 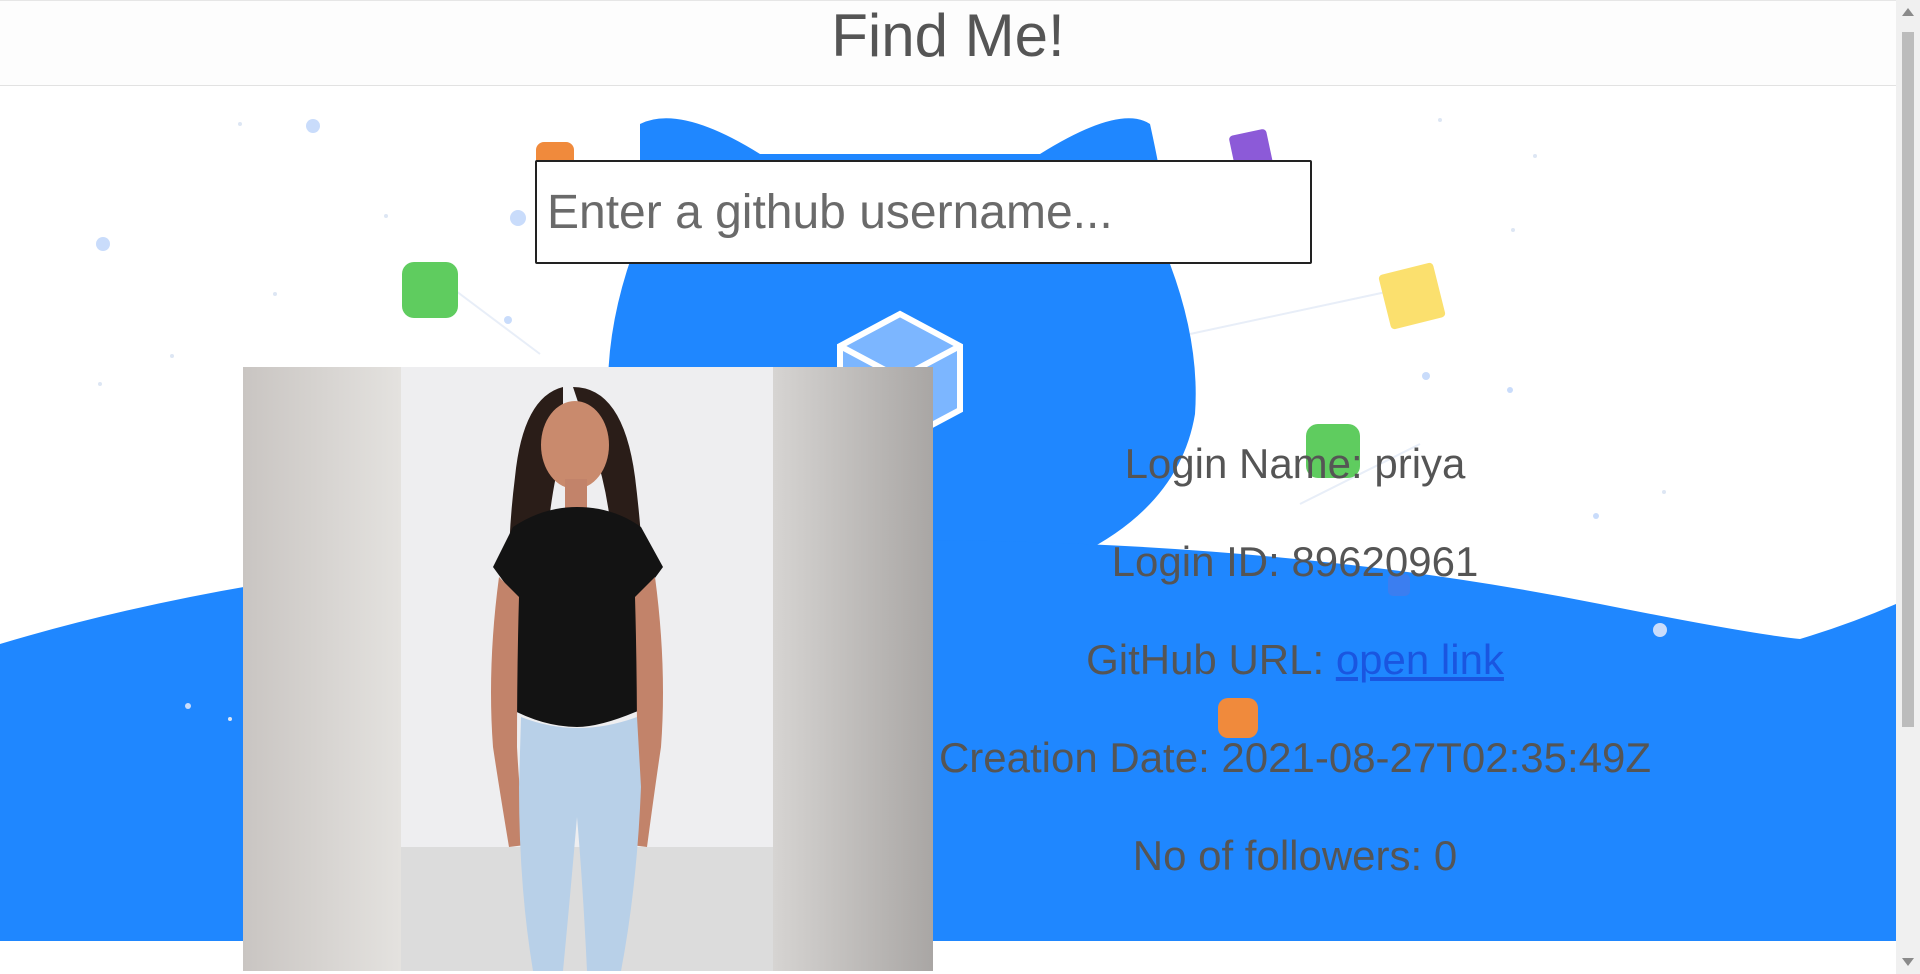 I want to click on scroll-up-arrow-icon, so click(x=1908, y=12).